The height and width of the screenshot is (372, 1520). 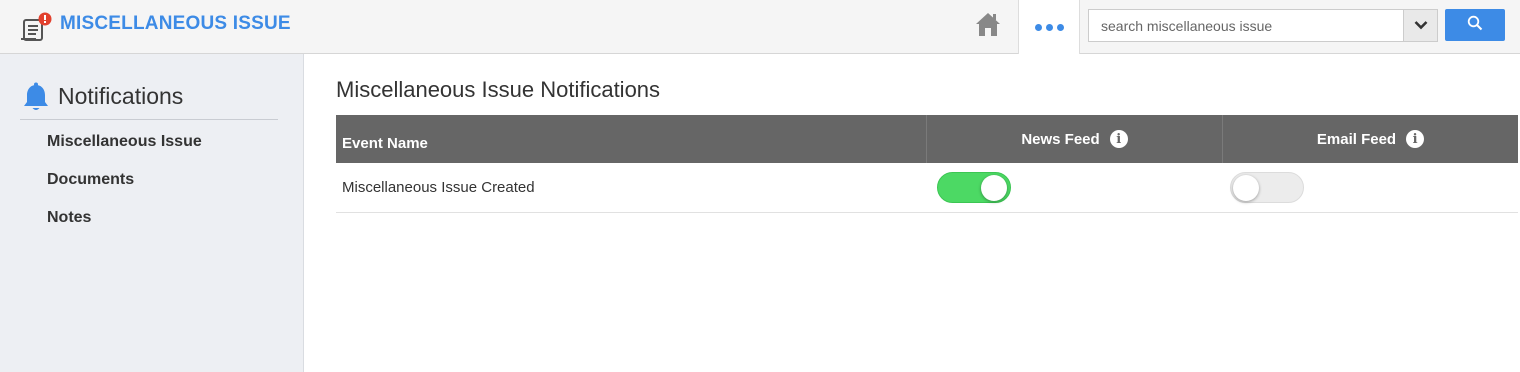 What do you see at coordinates (90, 180) in the screenshot?
I see `sidebar-item-documents: Documents` at bounding box center [90, 180].